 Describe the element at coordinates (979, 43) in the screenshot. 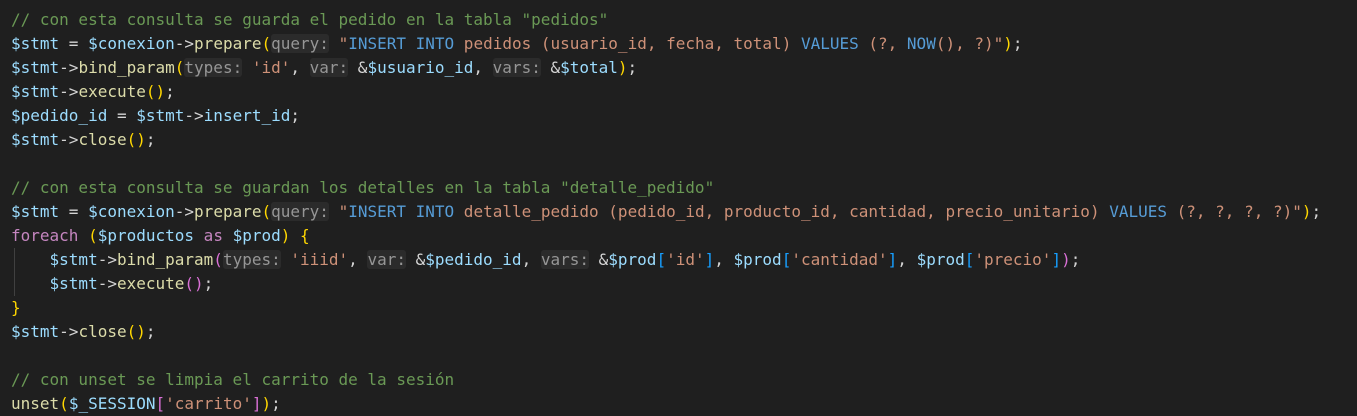

I see `code-string: , ?)"` at that location.